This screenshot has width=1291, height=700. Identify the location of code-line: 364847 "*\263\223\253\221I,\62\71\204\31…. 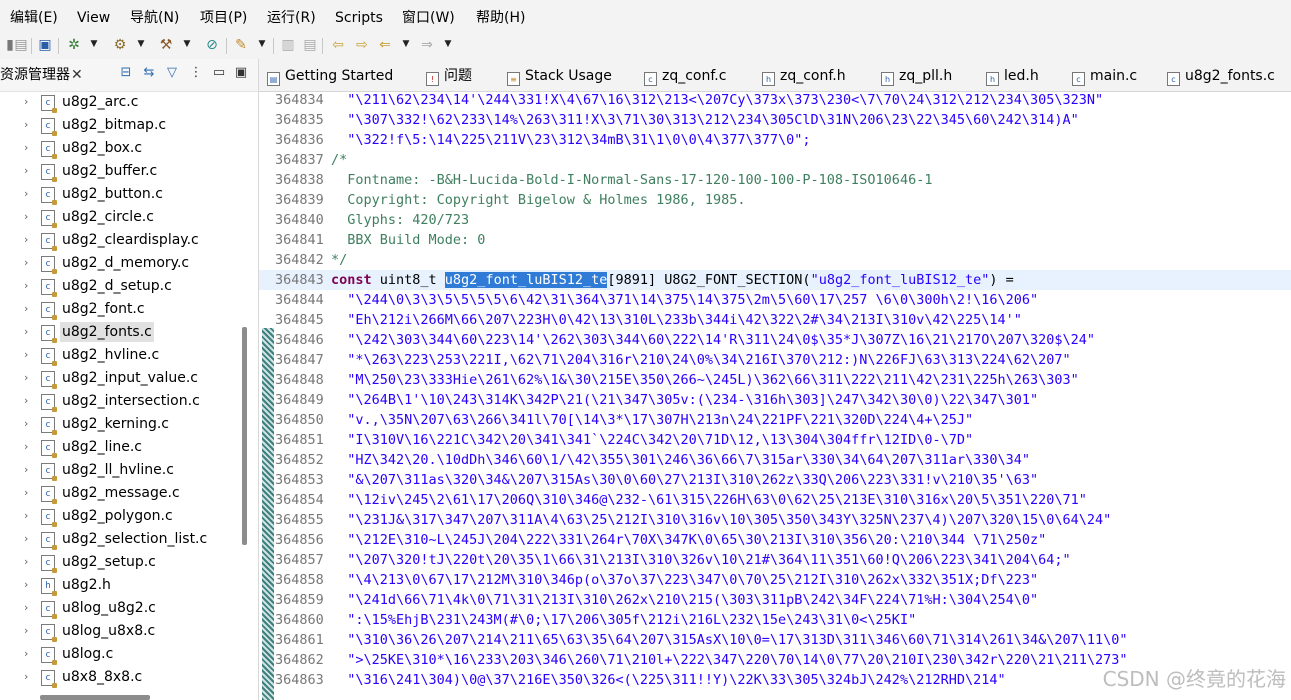
(775, 360).